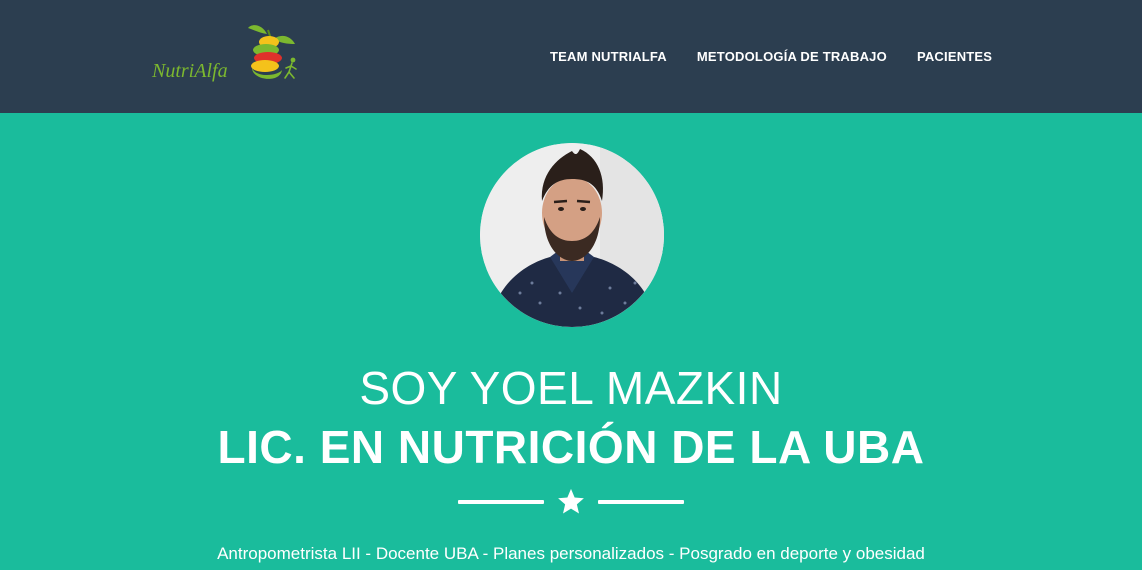 Image resolution: width=1142 pixels, height=570 pixels. What do you see at coordinates (571, 388) in the screenshot?
I see `name-heading: SOY YOEL MAZKIN` at bounding box center [571, 388].